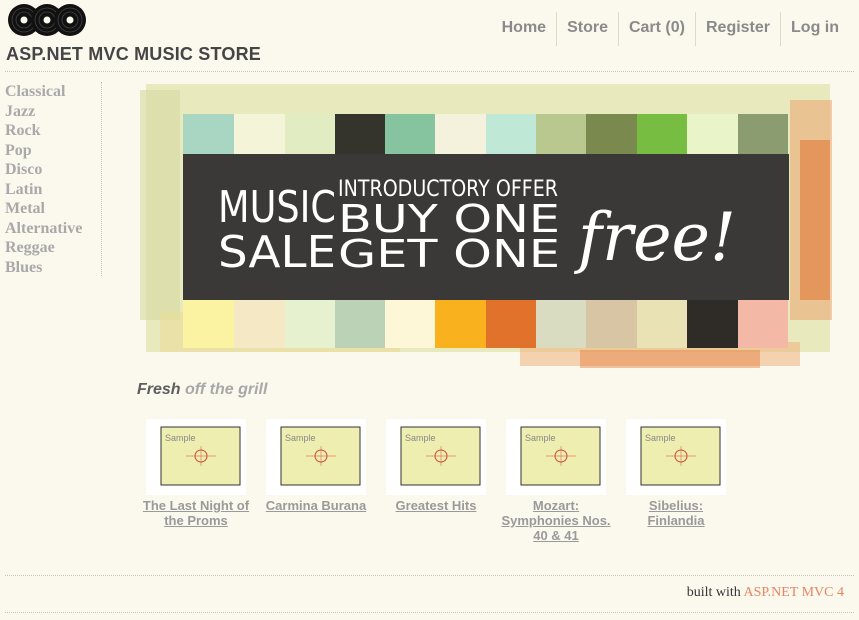 This screenshot has height=620, width=859. Describe the element at coordinates (676, 513) in the screenshot. I see `album-title-link: Sibelius: Finlandia` at that location.